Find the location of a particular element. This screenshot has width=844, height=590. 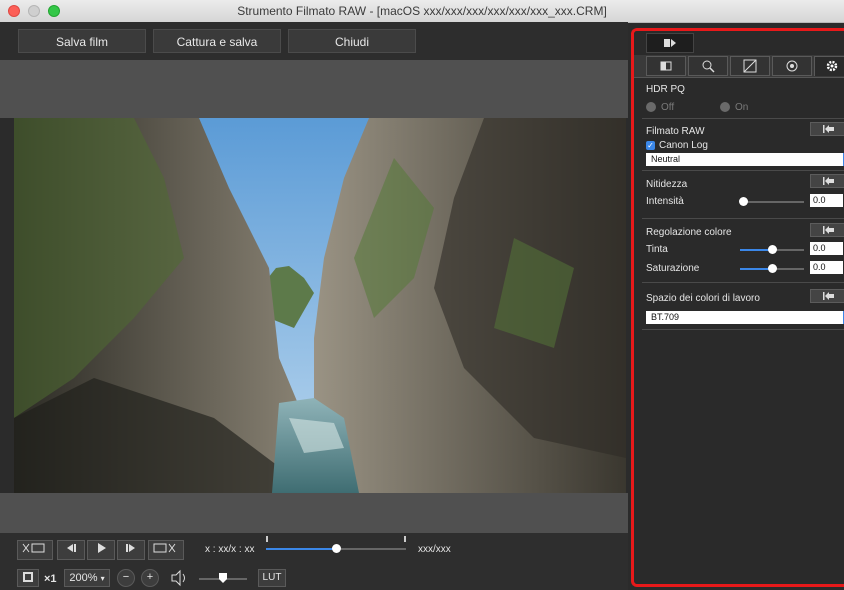

playback-controls: x : xx/x : xx xxx/xxx ×1 200% ▾ − + LUT is located at coordinates (314, 561).